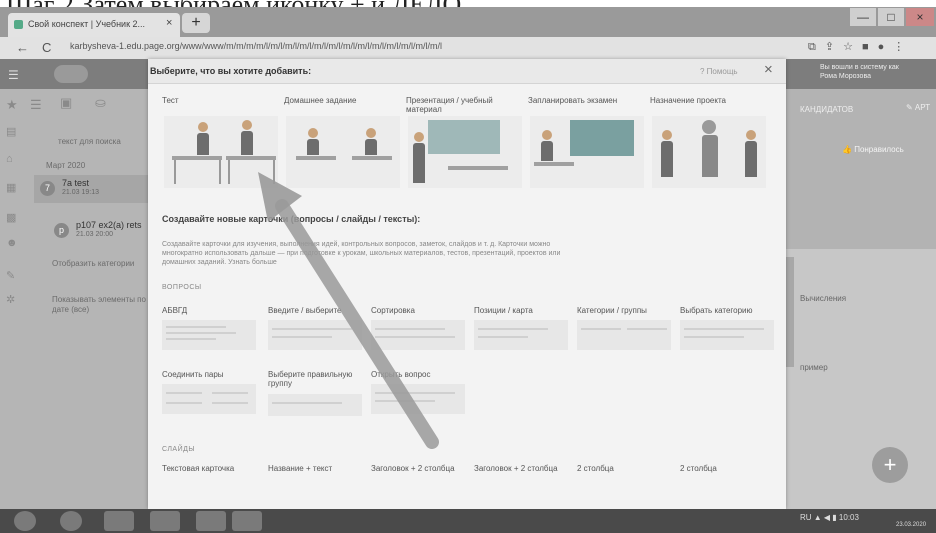  What do you see at coordinates (343, 152) in the screenshot?
I see `homework-illustration` at bounding box center [343, 152].